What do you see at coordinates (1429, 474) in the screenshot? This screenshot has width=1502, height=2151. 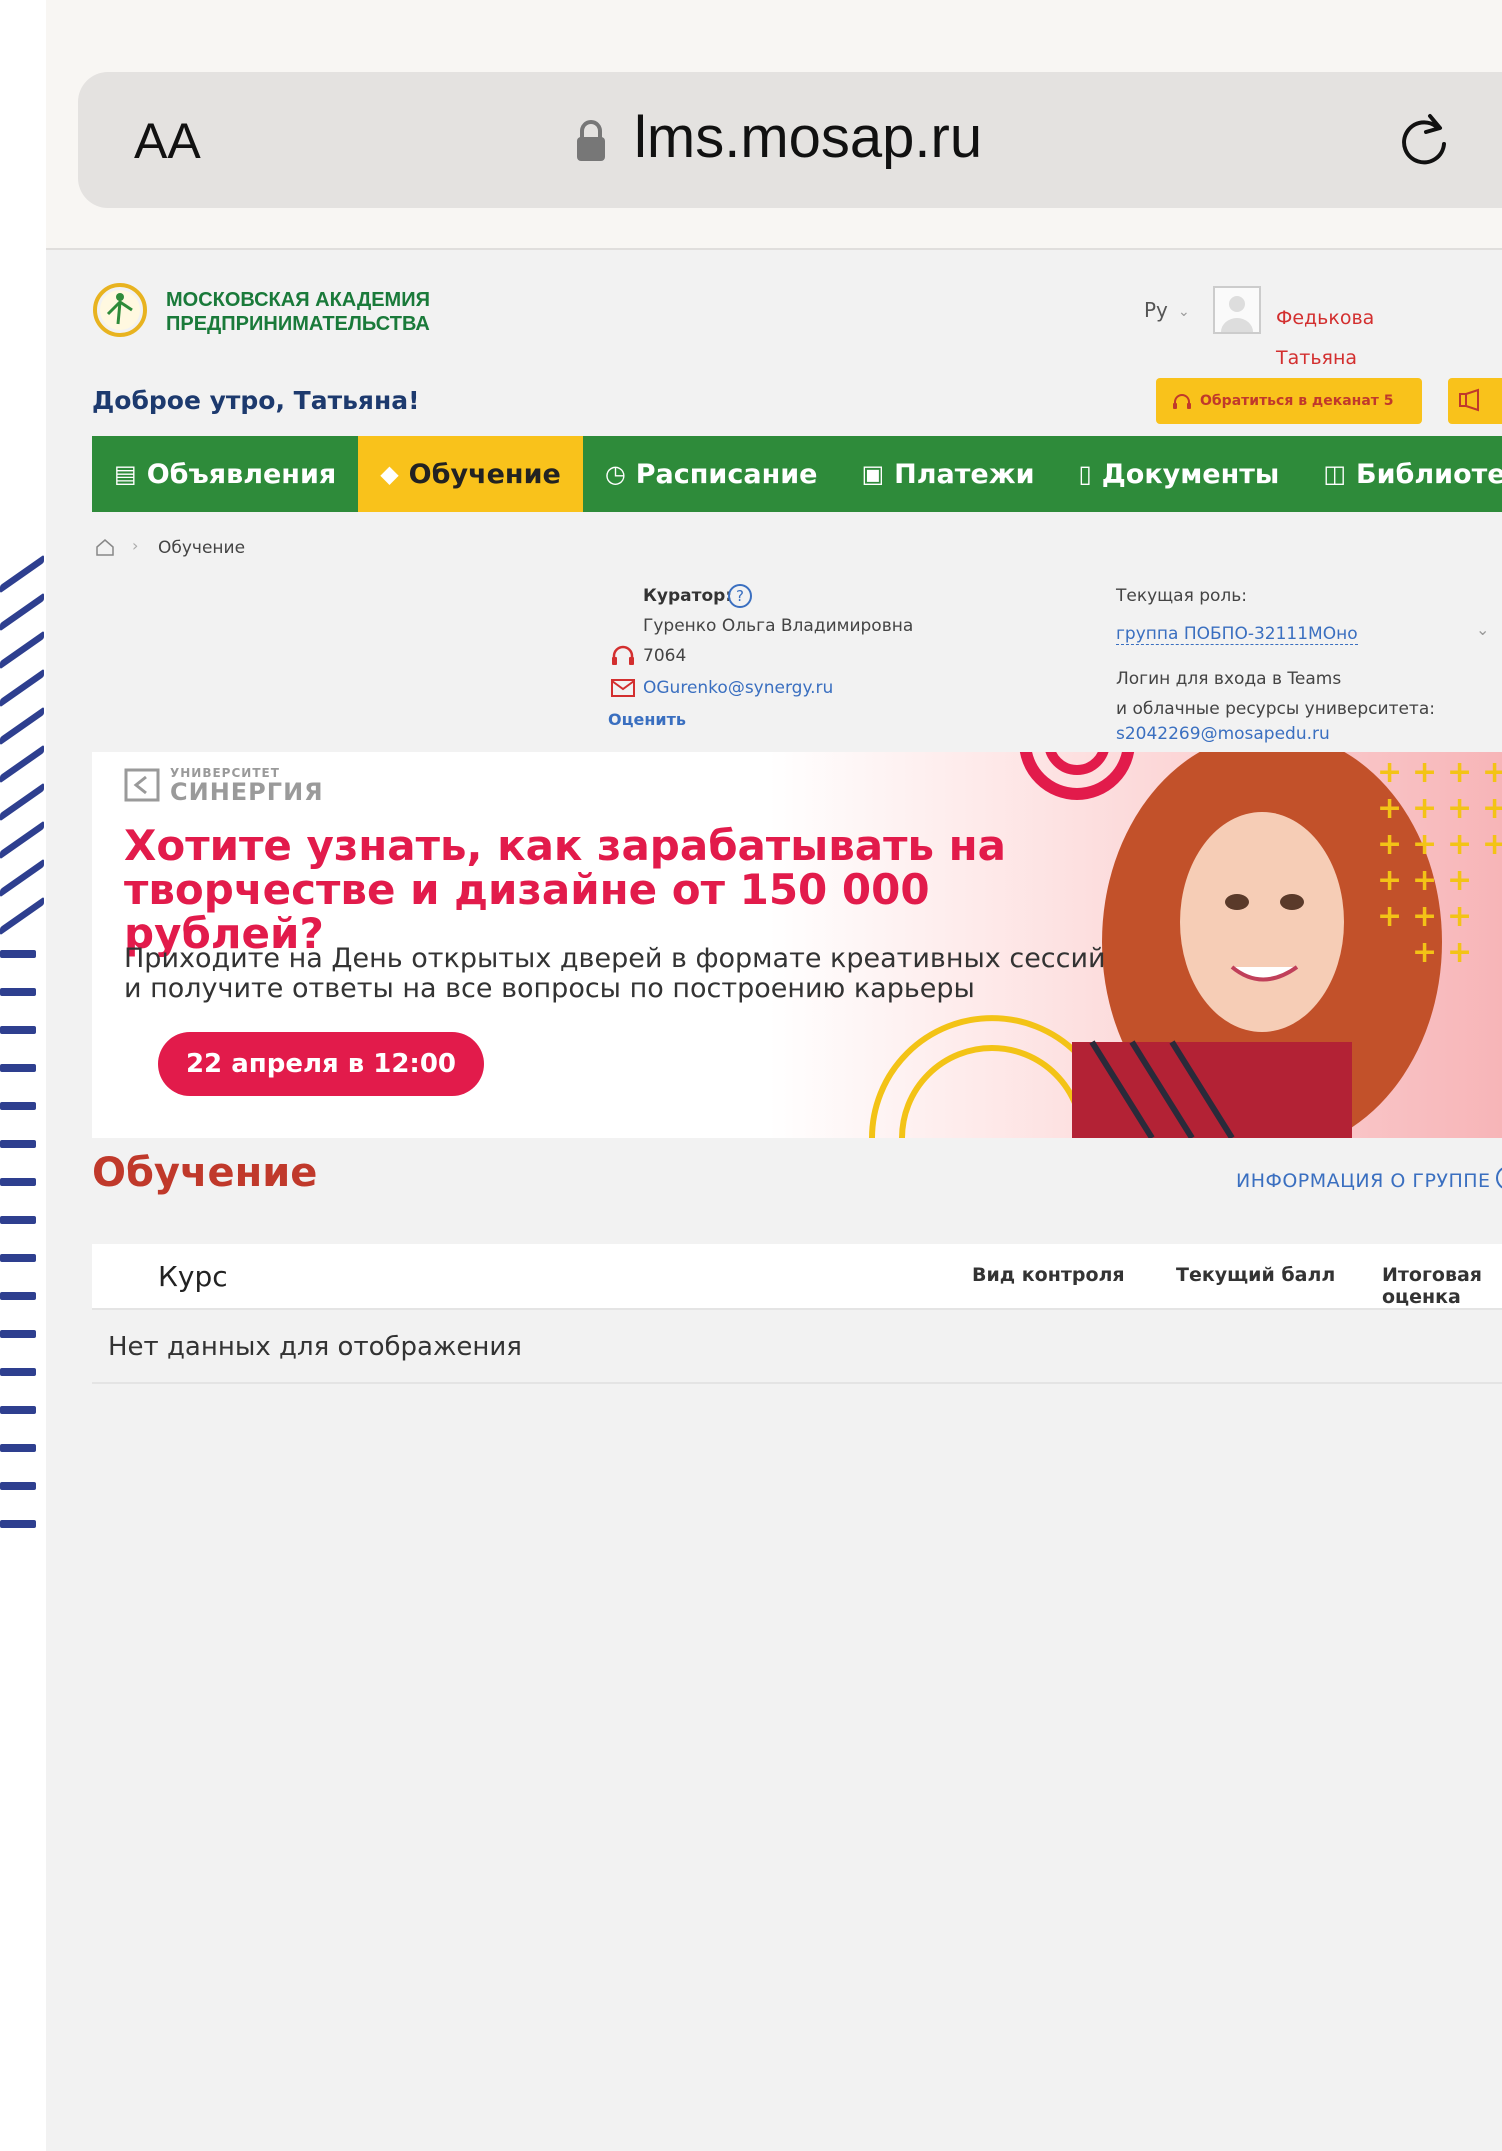 I see `nav-label: Библиотека` at bounding box center [1429, 474].